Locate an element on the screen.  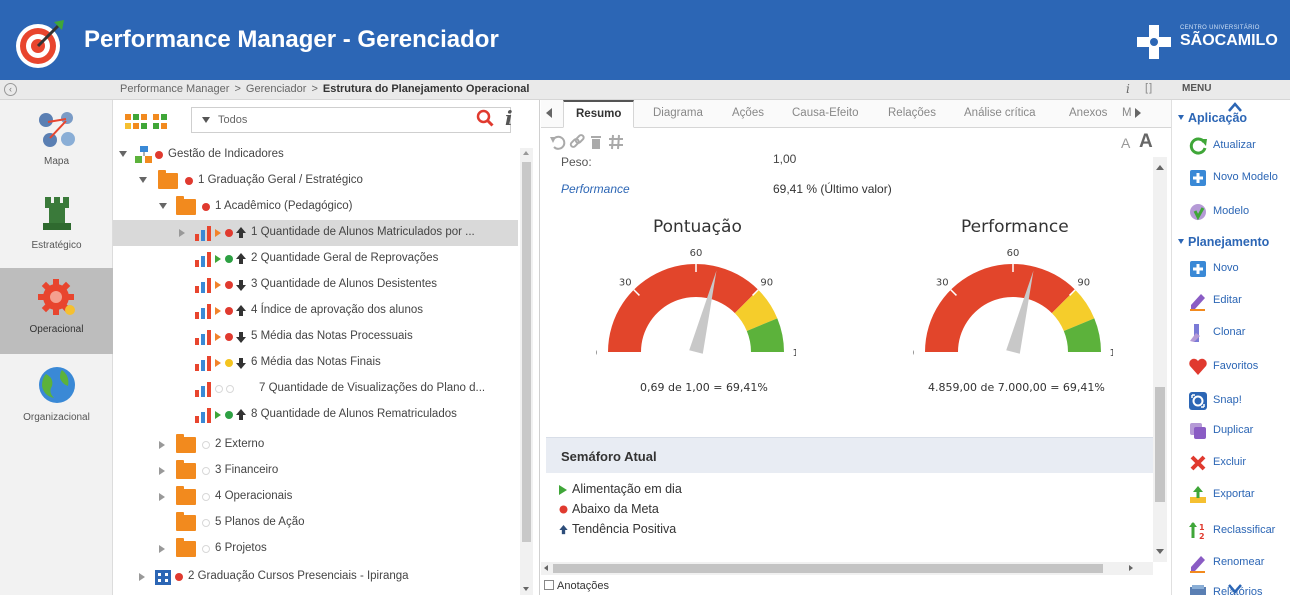
menu-item-novo-modelo: Novo Modelo is located at coordinates (1239, 178).